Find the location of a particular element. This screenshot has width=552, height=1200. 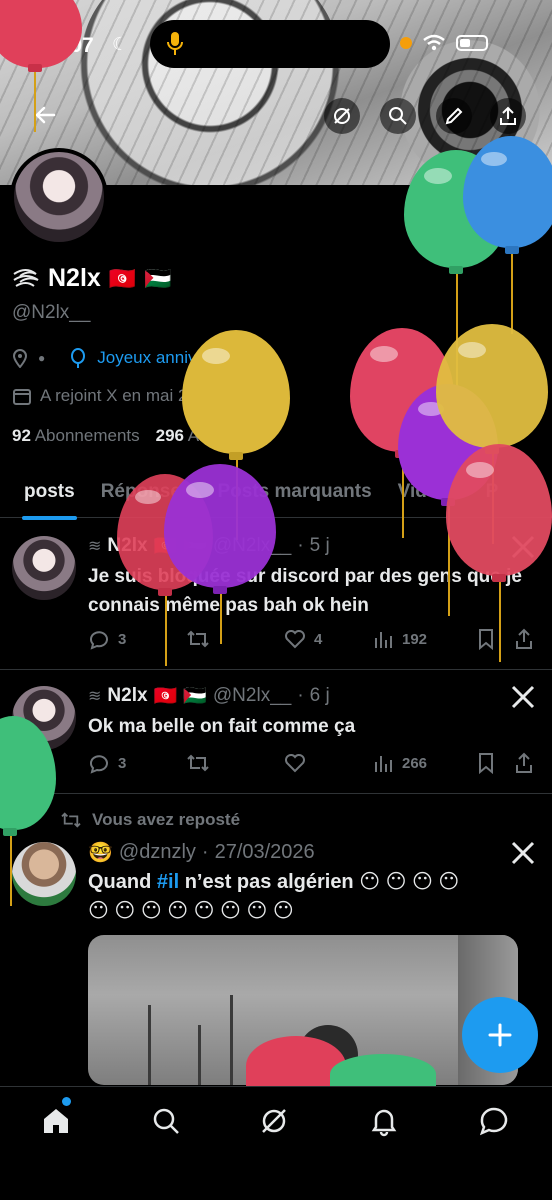

like-button: 4 is located at coordinates (328, 639).